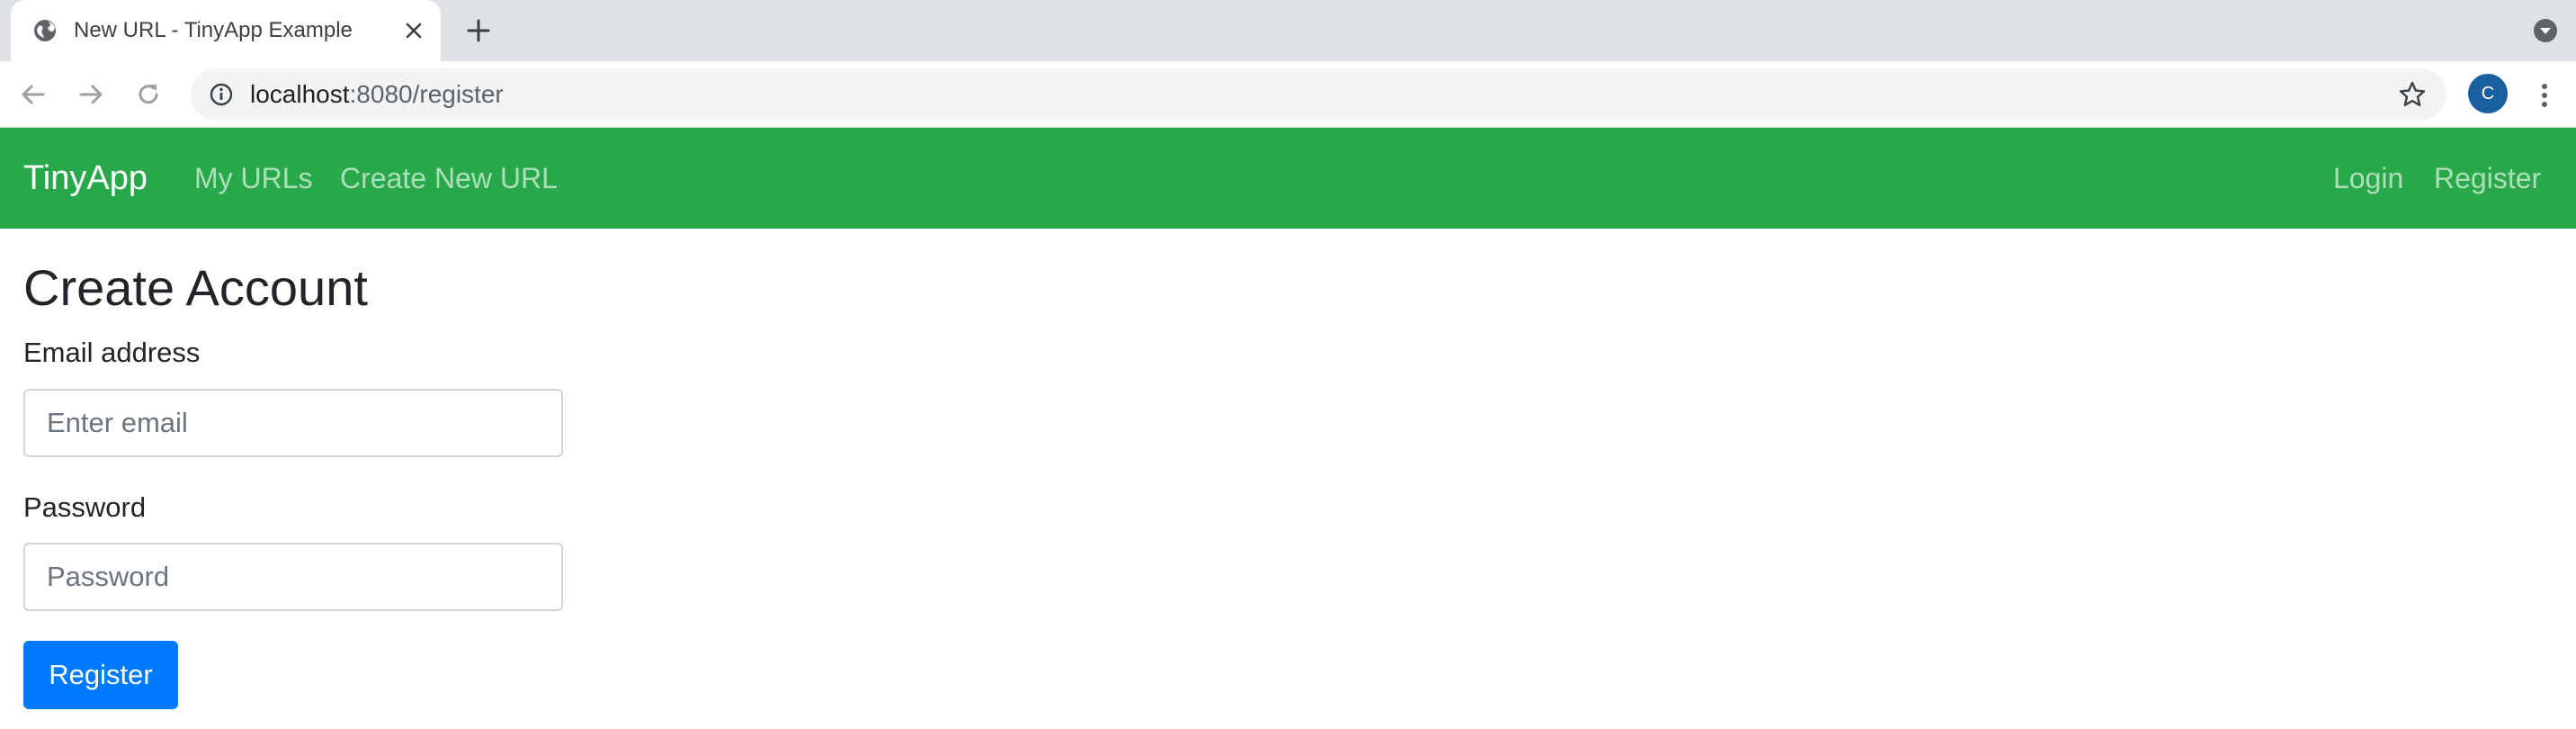 The width and height of the screenshot is (2576, 729). What do you see at coordinates (2368, 178) in the screenshot?
I see `nav-link-login: Login` at bounding box center [2368, 178].